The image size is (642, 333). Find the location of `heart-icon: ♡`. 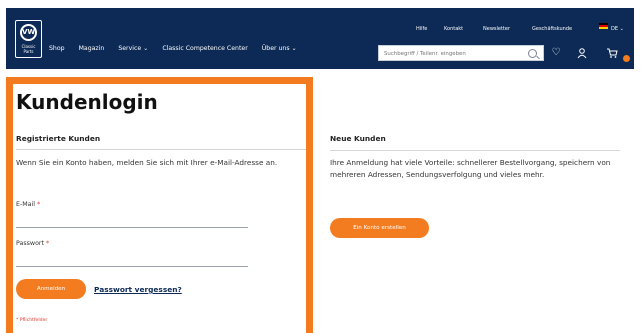

heart-icon: ♡ is located at coordinates (556, 53).